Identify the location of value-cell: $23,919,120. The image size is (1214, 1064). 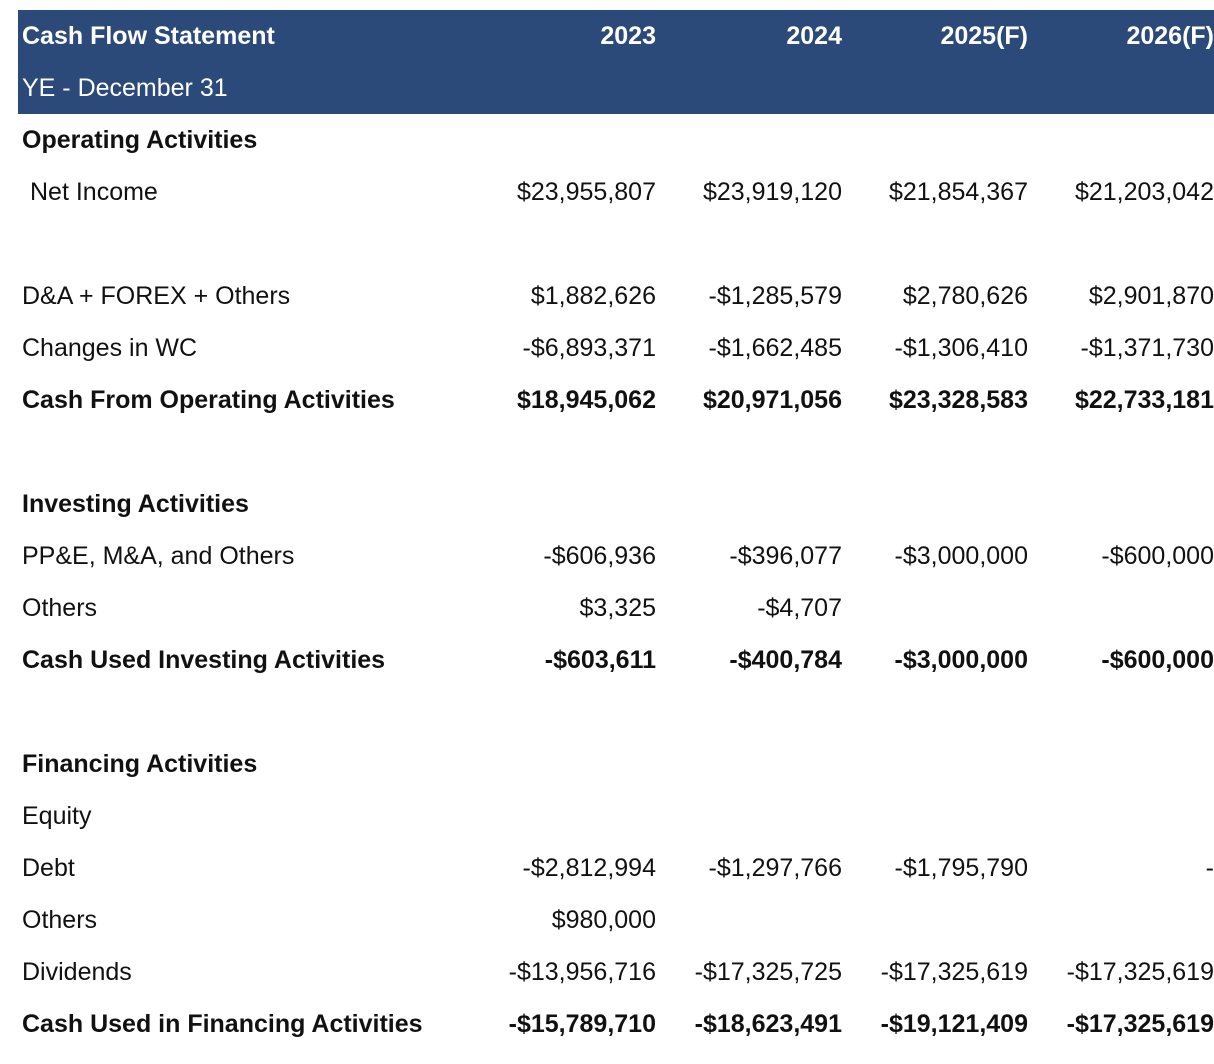
(772, 191).